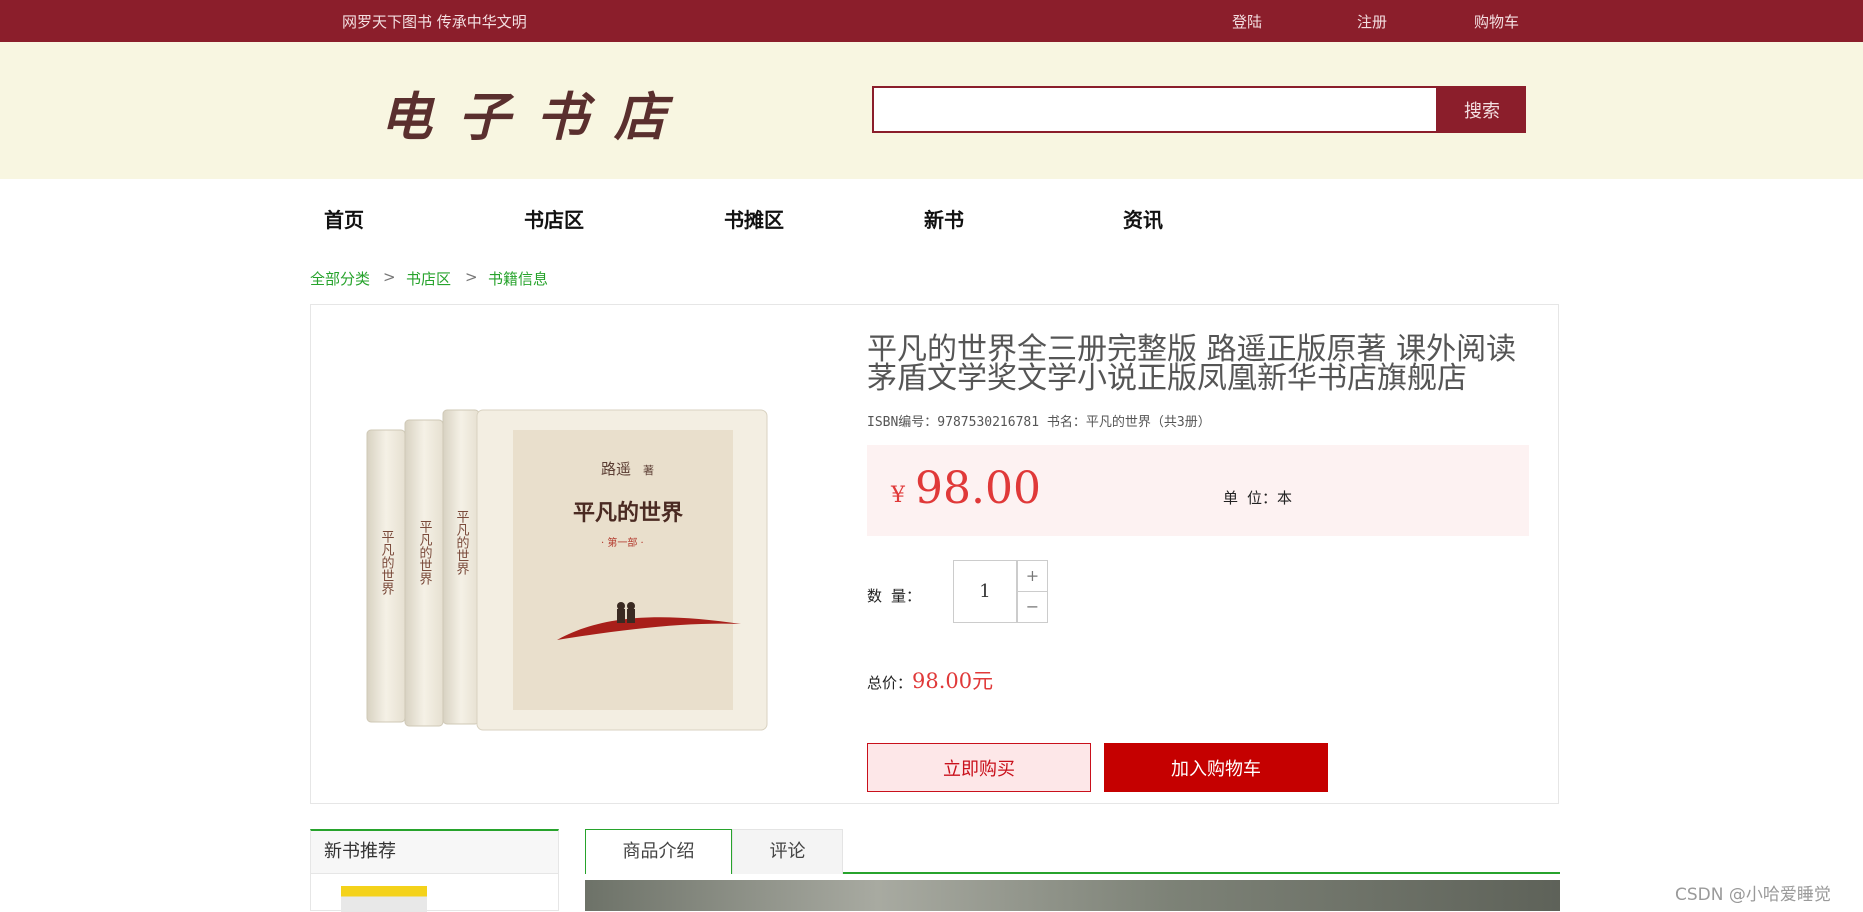 This screenshot has height=912, width=1863. What do you see at coordinates (554, 218) in the screenshot?
I see `nav-item-bookstore: 书店区` at bounding box center [554, 218].